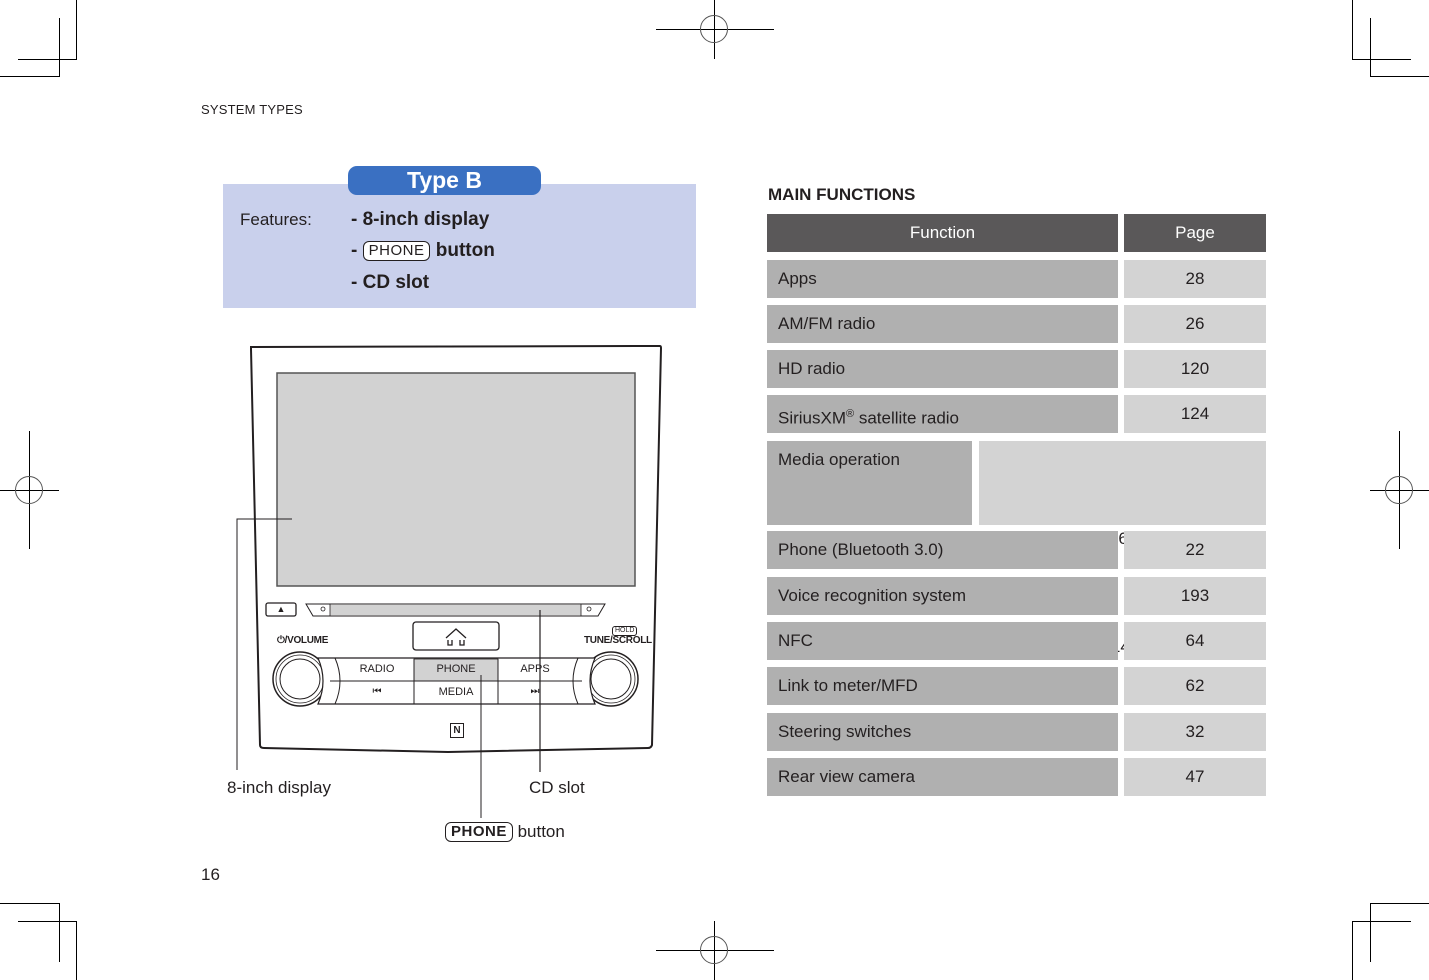  I want to click on display-callout: 8-inch display, so click(279, 787).